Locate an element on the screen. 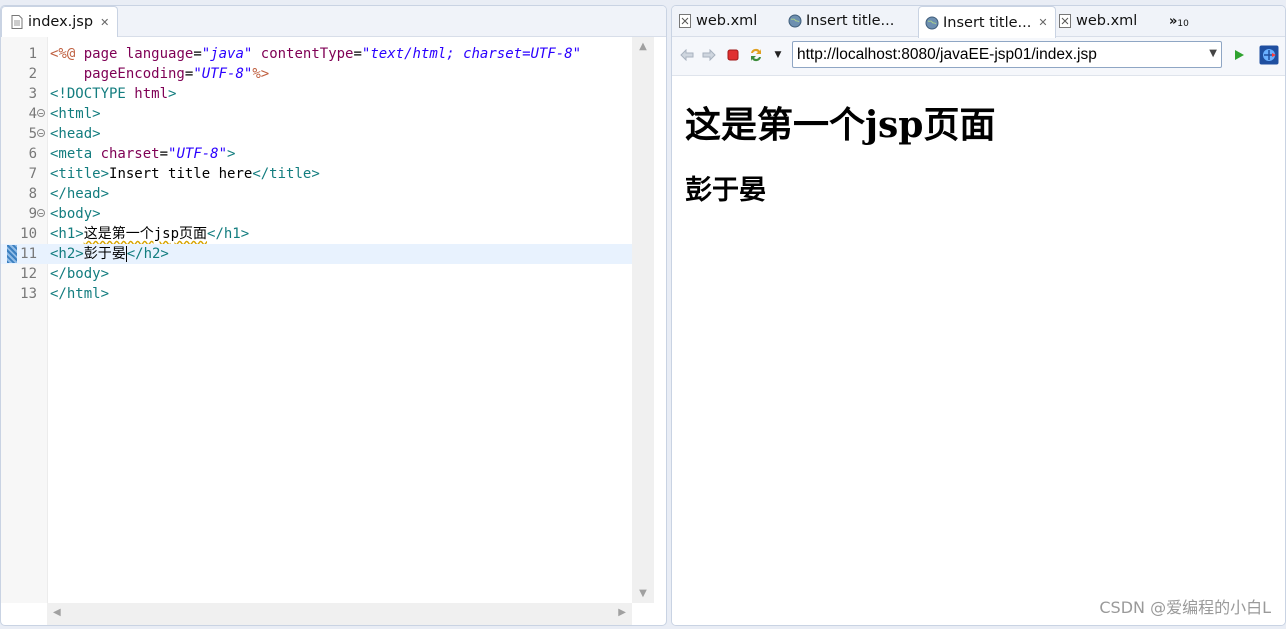 The width and height of the screenshot is (1286, 629). code-token: html is located at coordinates (151, 94).